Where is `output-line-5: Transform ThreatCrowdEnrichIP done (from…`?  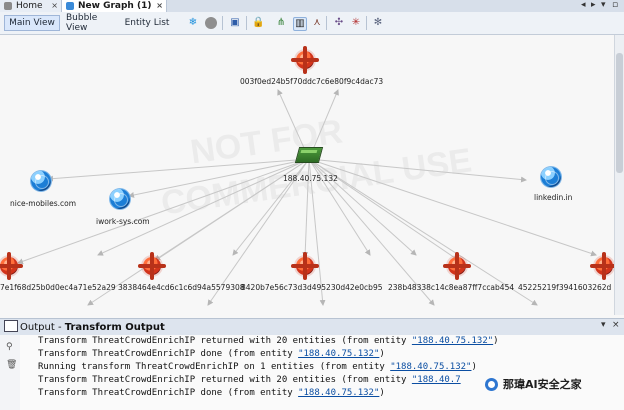 output-line-5: Transform ThreatCrowdEnrichIP done (from… is located at coordinates (211, 393).